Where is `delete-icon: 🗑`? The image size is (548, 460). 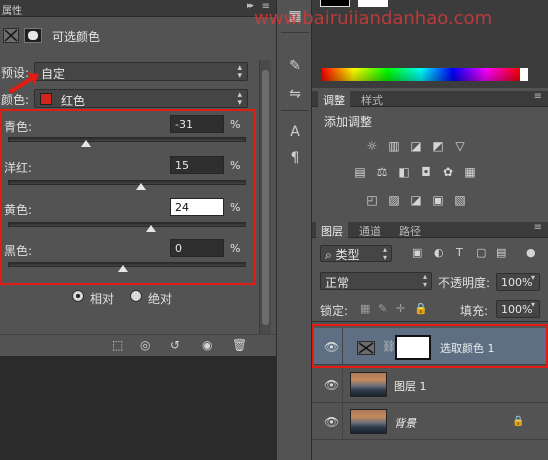 delete-icon: 🗑 is located at coordinates (239, 345).